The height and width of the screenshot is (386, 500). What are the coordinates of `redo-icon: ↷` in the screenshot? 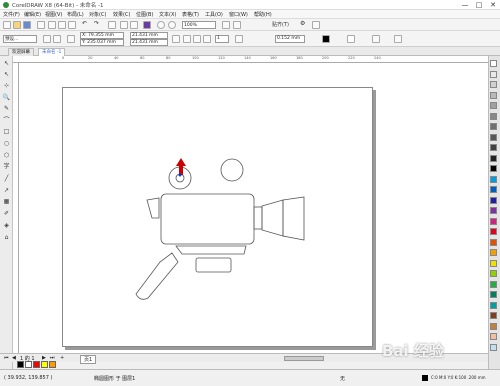 It's located at (96, 23).